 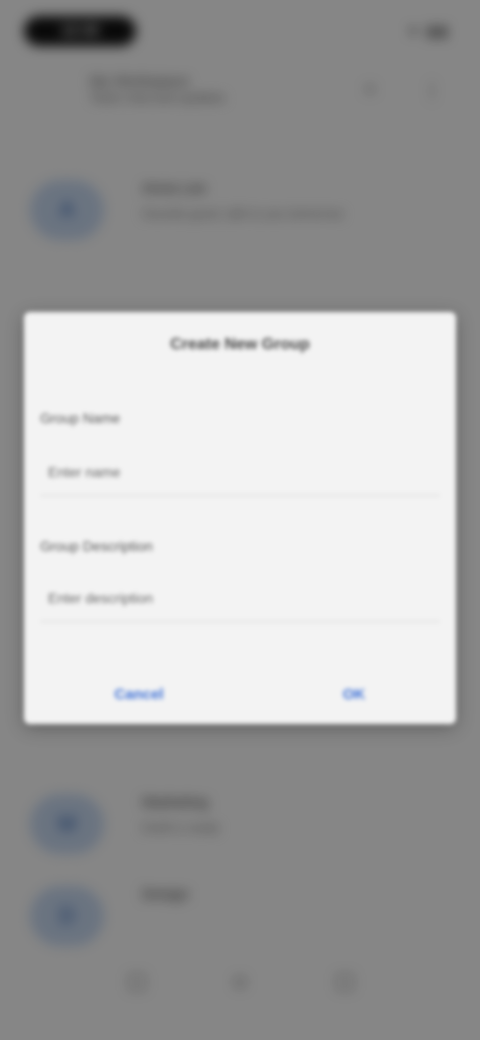 What do you see at coordinates (354, 694) in the screenshot?
I see `ok-button: OK` at bounding box center [354, 694].